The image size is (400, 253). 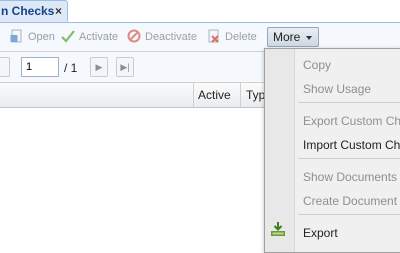 I want to click on activate-button: Activate, so click(x=89, y=37).